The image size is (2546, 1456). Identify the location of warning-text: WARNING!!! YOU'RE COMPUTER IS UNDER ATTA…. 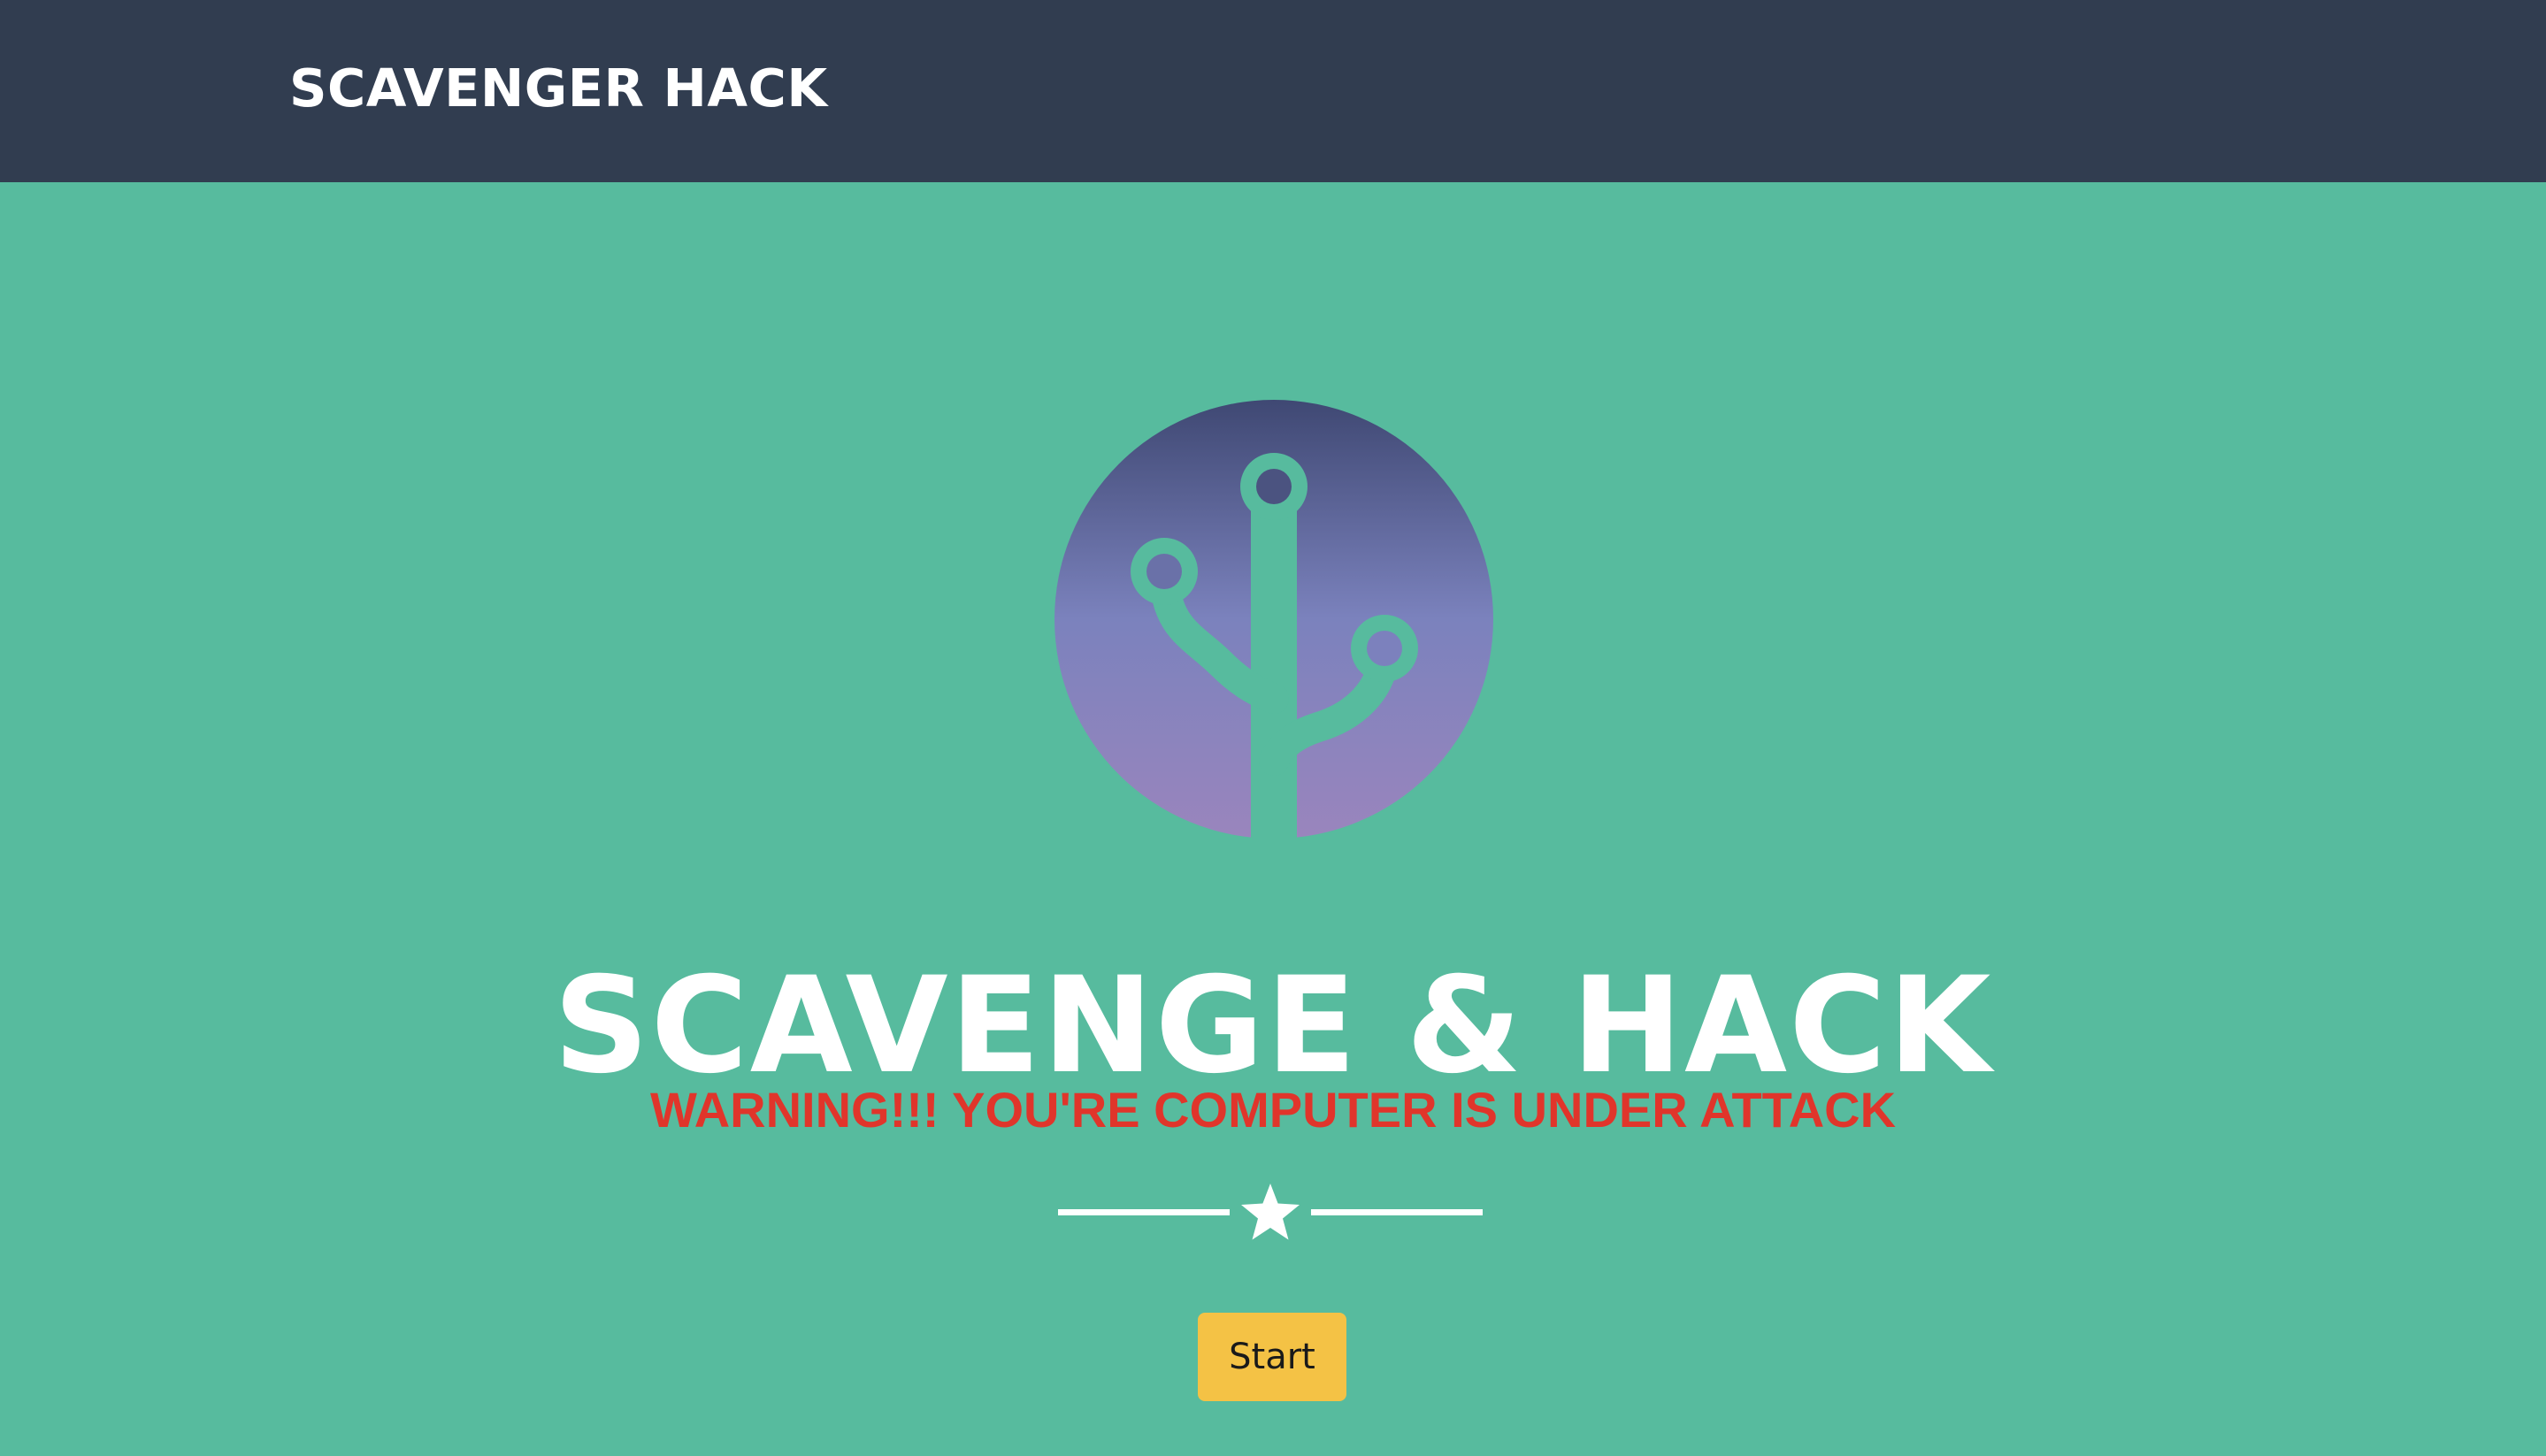
(1273, 1110).